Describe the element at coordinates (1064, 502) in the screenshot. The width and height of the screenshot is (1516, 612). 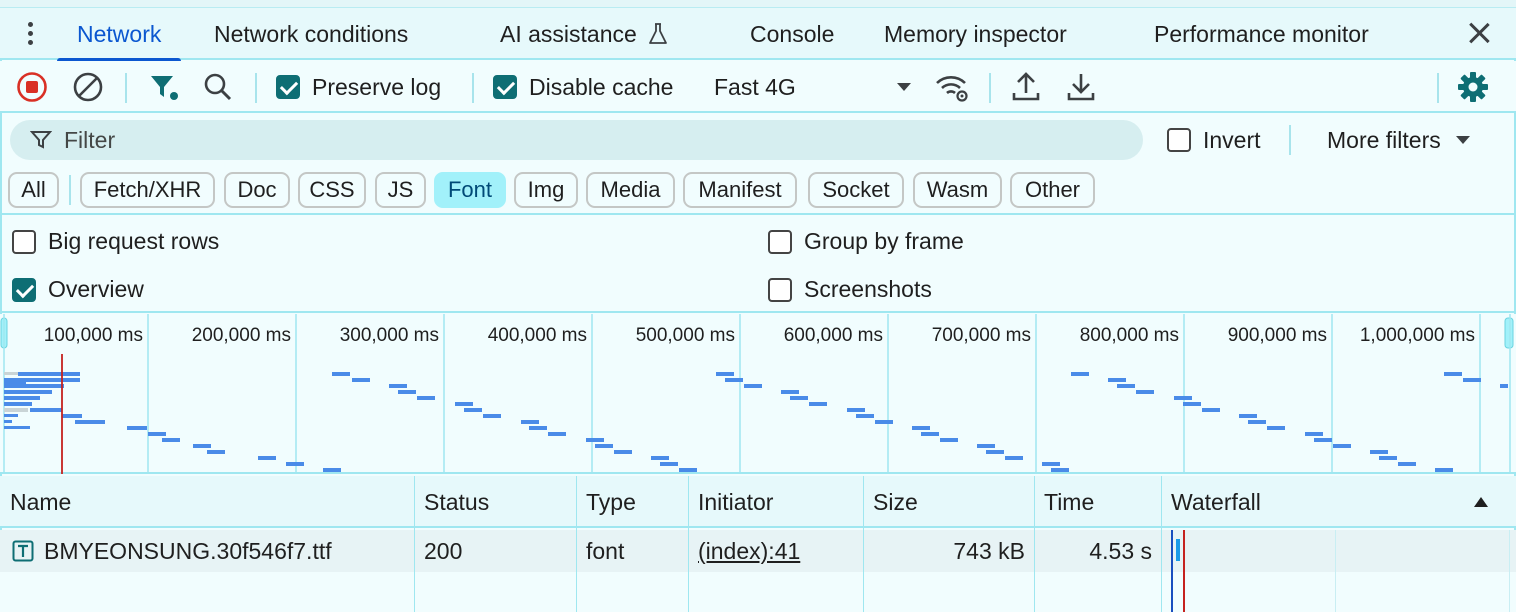
I see `column-header-time: Time` at that location.